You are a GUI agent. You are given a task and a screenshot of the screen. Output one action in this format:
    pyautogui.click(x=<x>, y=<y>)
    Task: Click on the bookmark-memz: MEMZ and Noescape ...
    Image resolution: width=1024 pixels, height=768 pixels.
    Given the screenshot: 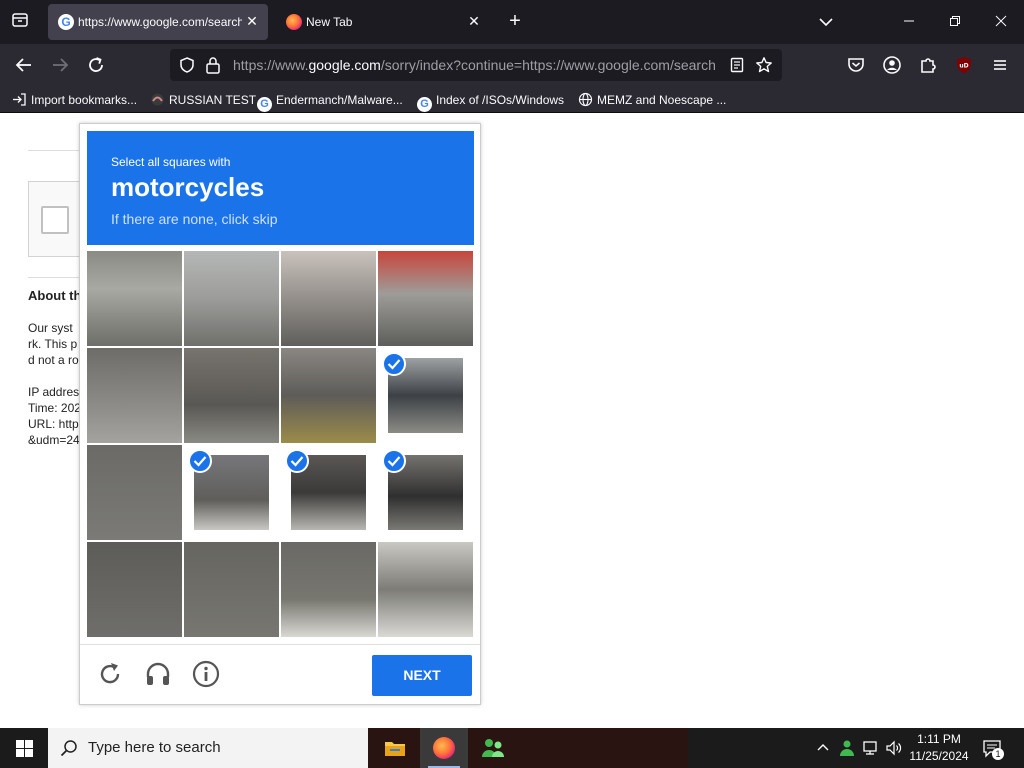 What is the action you would take?
    pyautogui.click(x=652, y=100)
    